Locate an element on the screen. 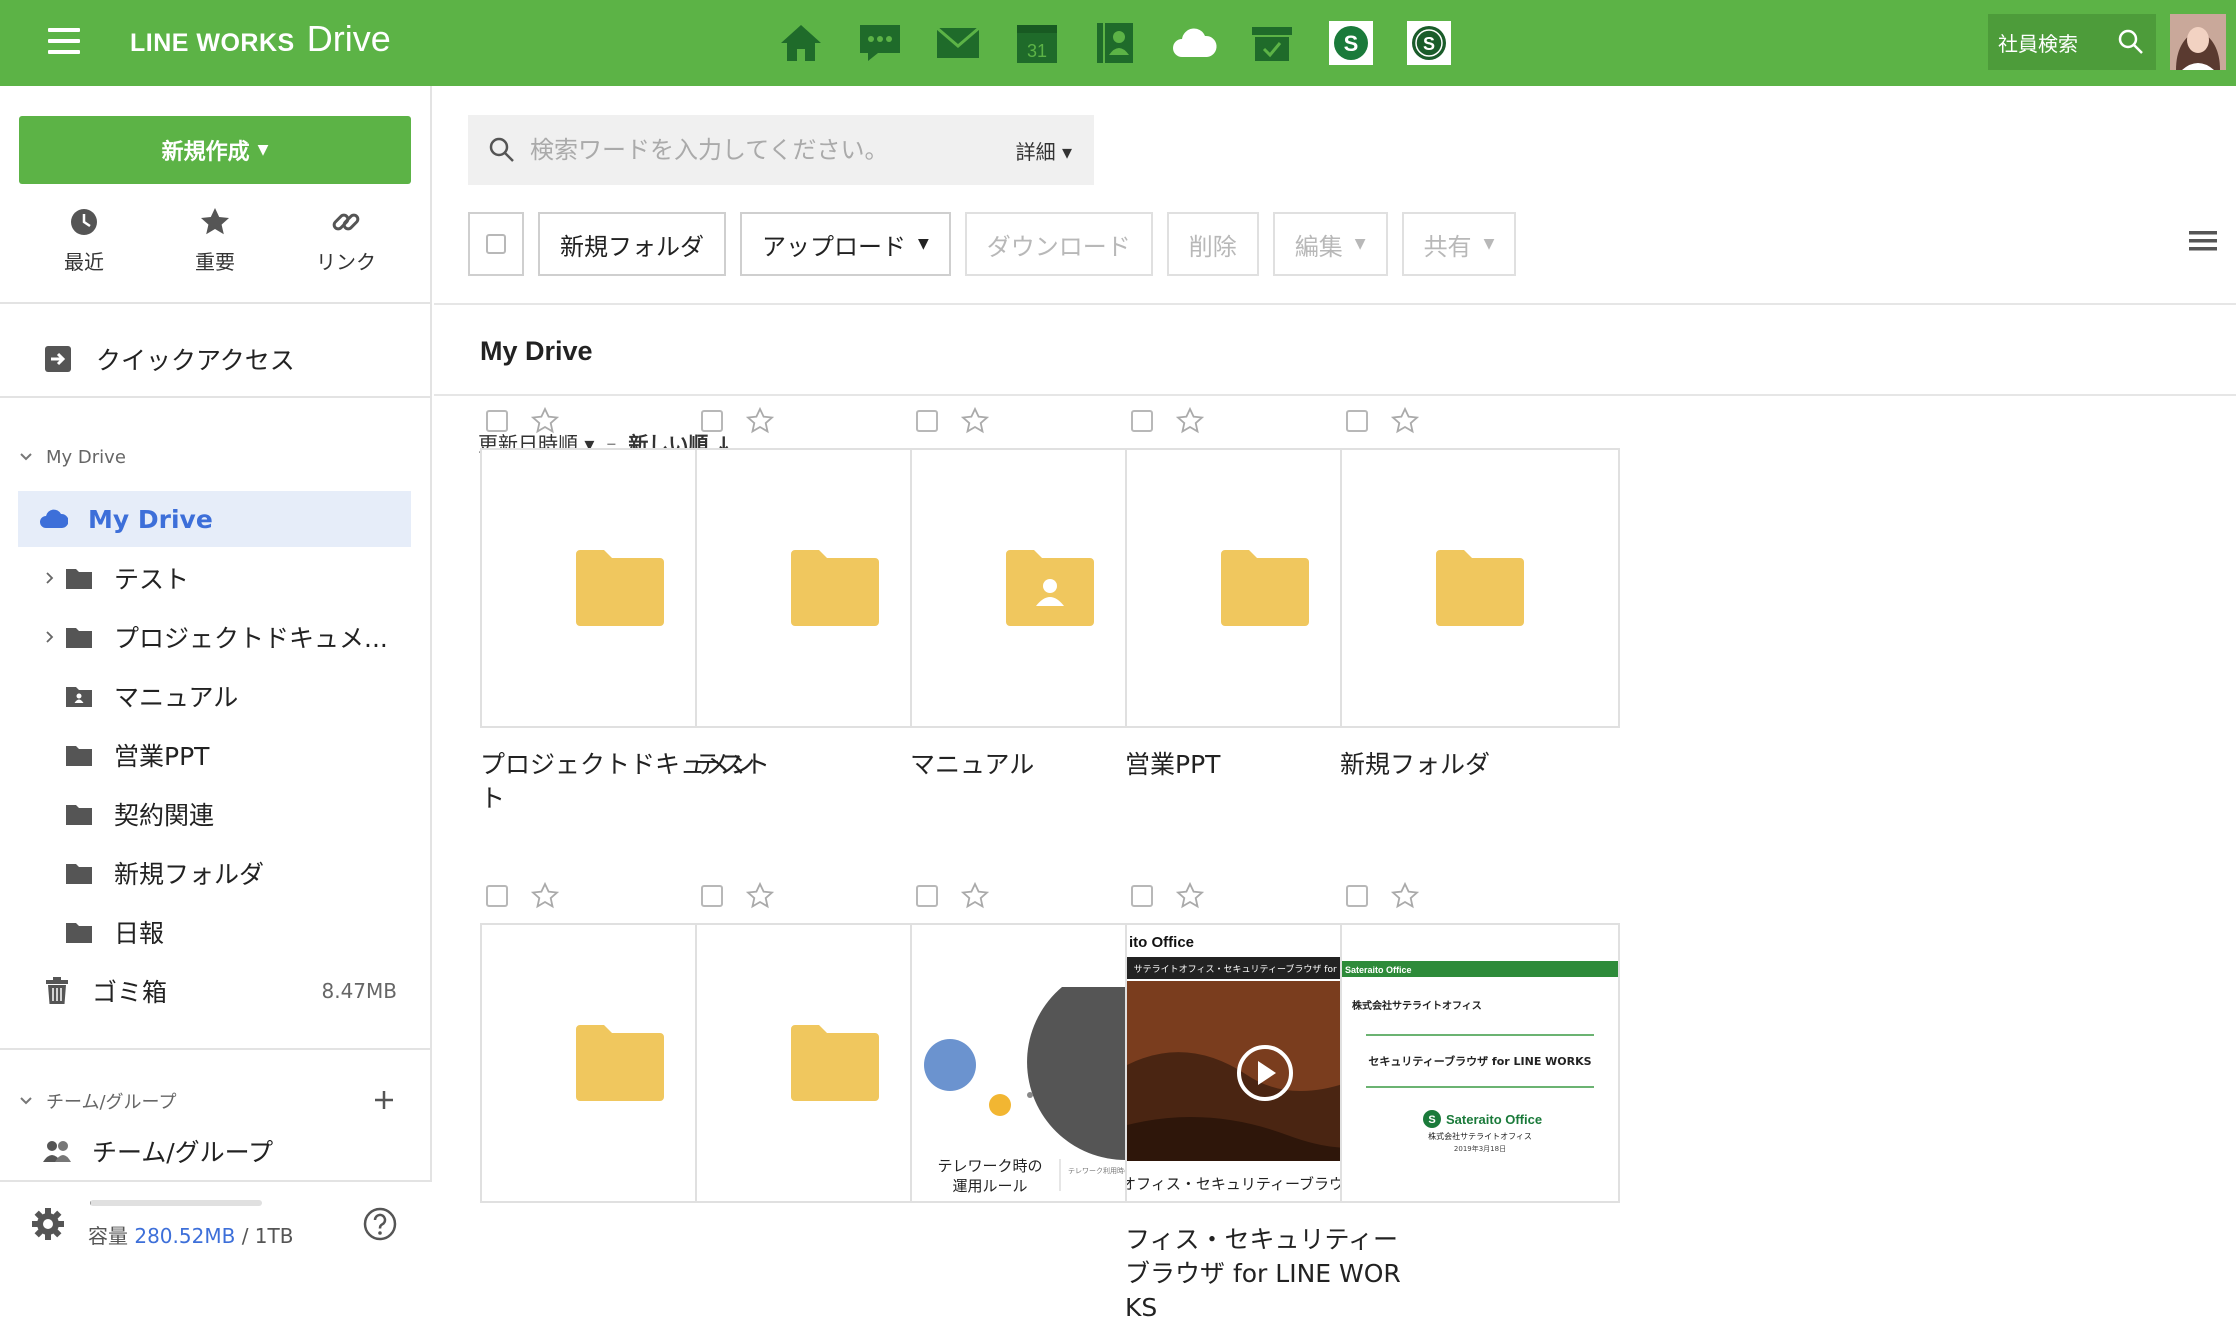  brand-main: LINE WORKS is located at coordinates (212, 43).